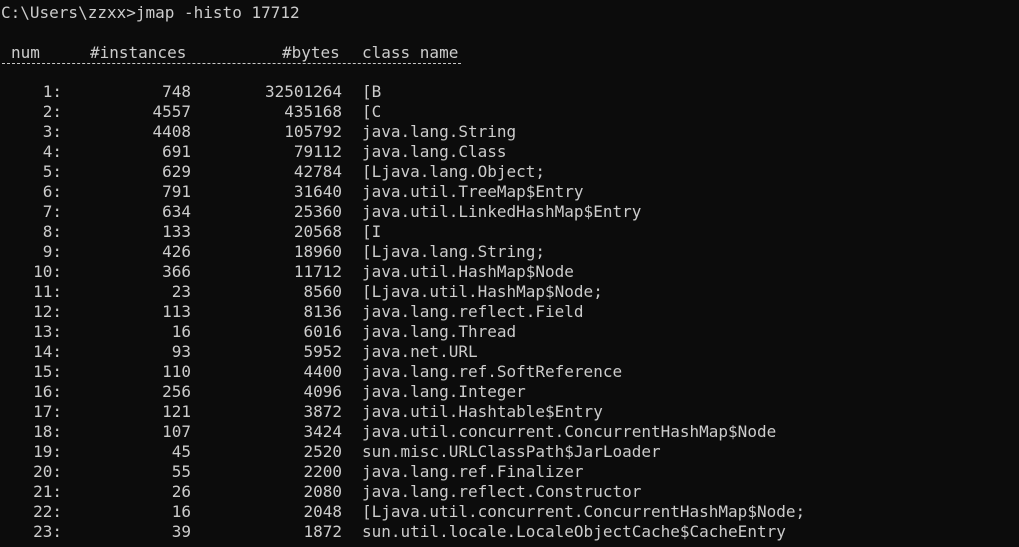 The width and height of the screenshot is (1019, 547). Describe the element at coordinates (176, 91) in the screenshot. I see `row-instances: 748` at that location.